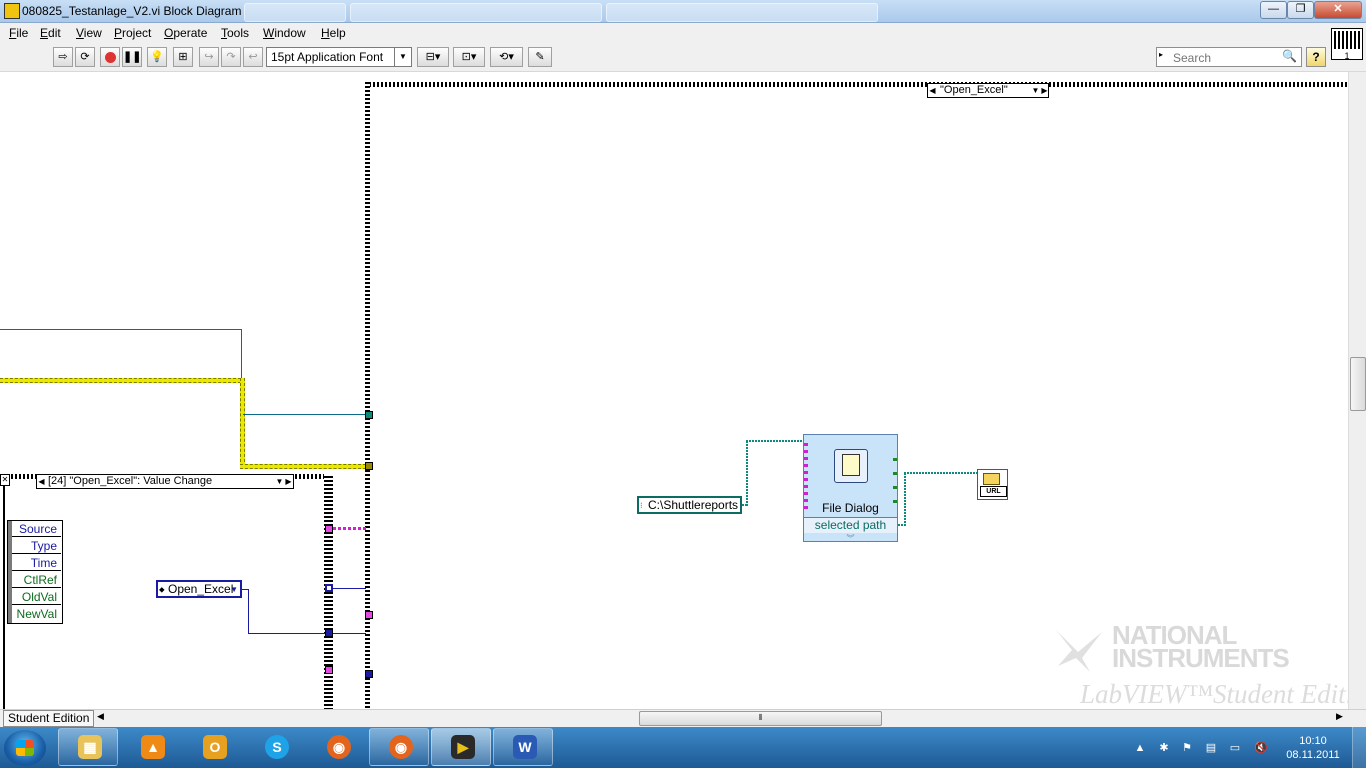 The height and width of the screenshot is (768, 1366). What do you see at coordinates (1273, 10) in the screenshot?
I see `minimize-button: —` at bounding box center [1273, 10].